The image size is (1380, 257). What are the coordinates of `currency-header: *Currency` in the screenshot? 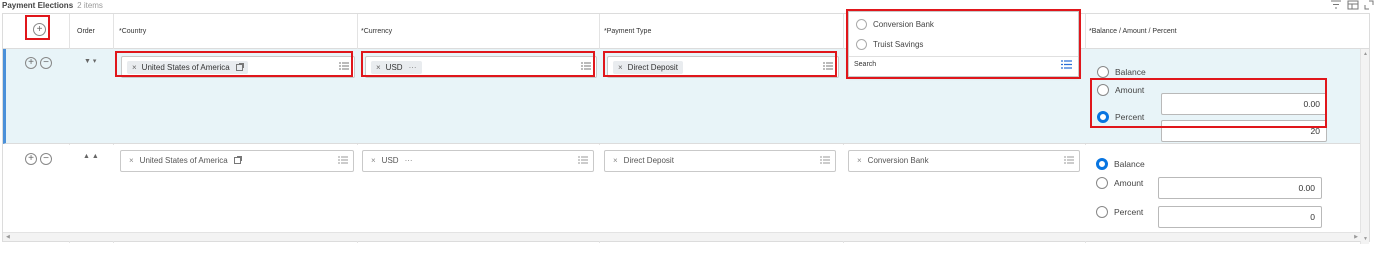 It's located at (377, 31).